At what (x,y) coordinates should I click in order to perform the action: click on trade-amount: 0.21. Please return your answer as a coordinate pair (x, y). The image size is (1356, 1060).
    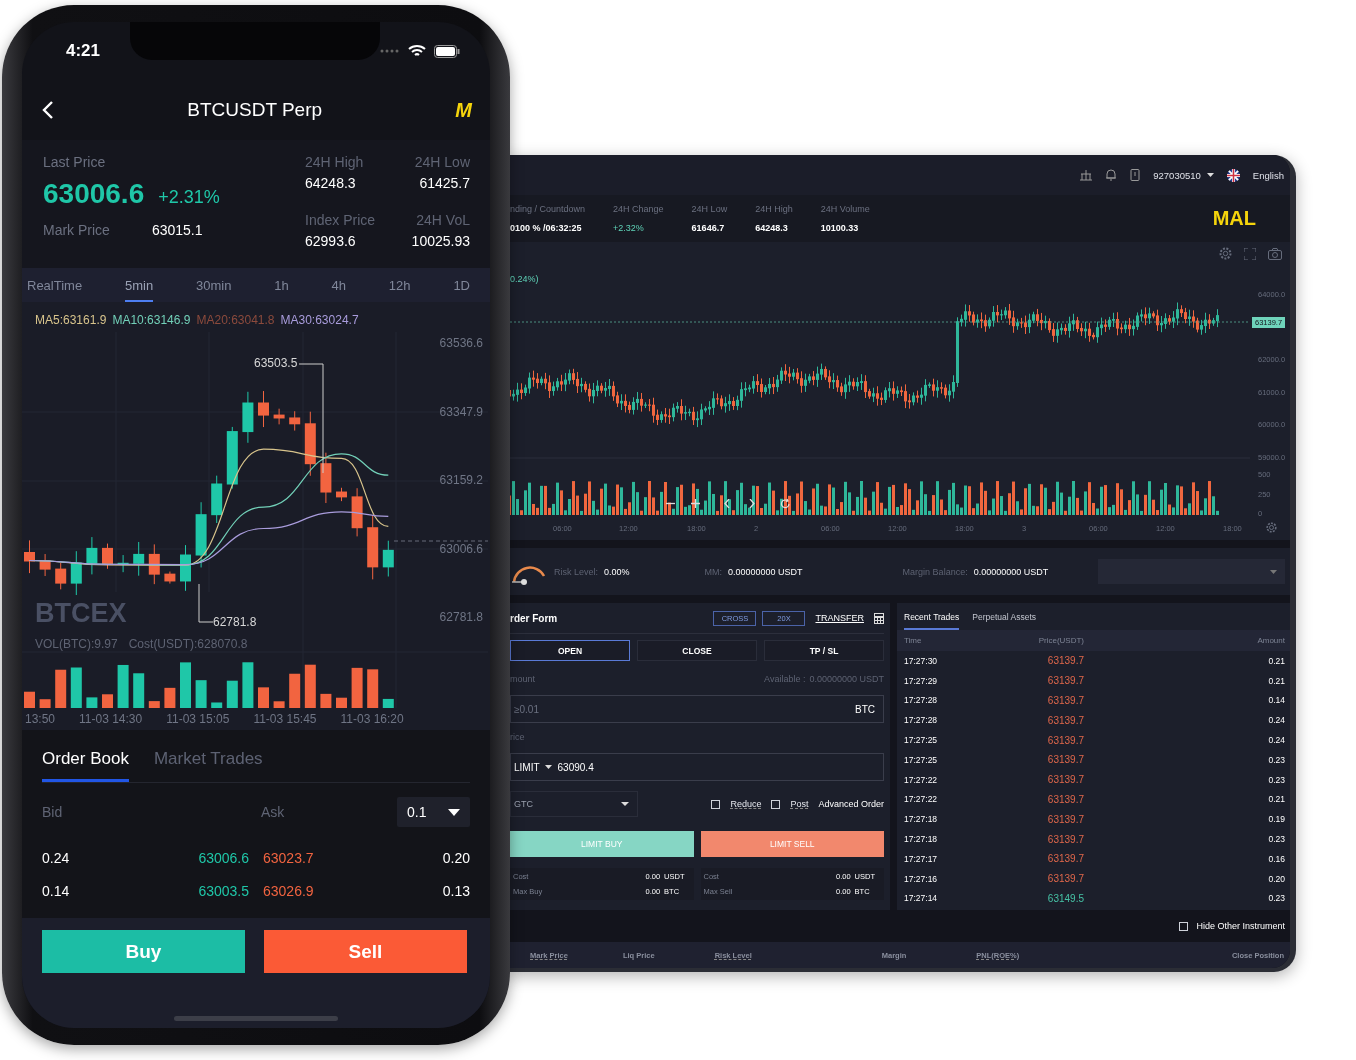
    Looking at the image, I should click on (1276, 799).